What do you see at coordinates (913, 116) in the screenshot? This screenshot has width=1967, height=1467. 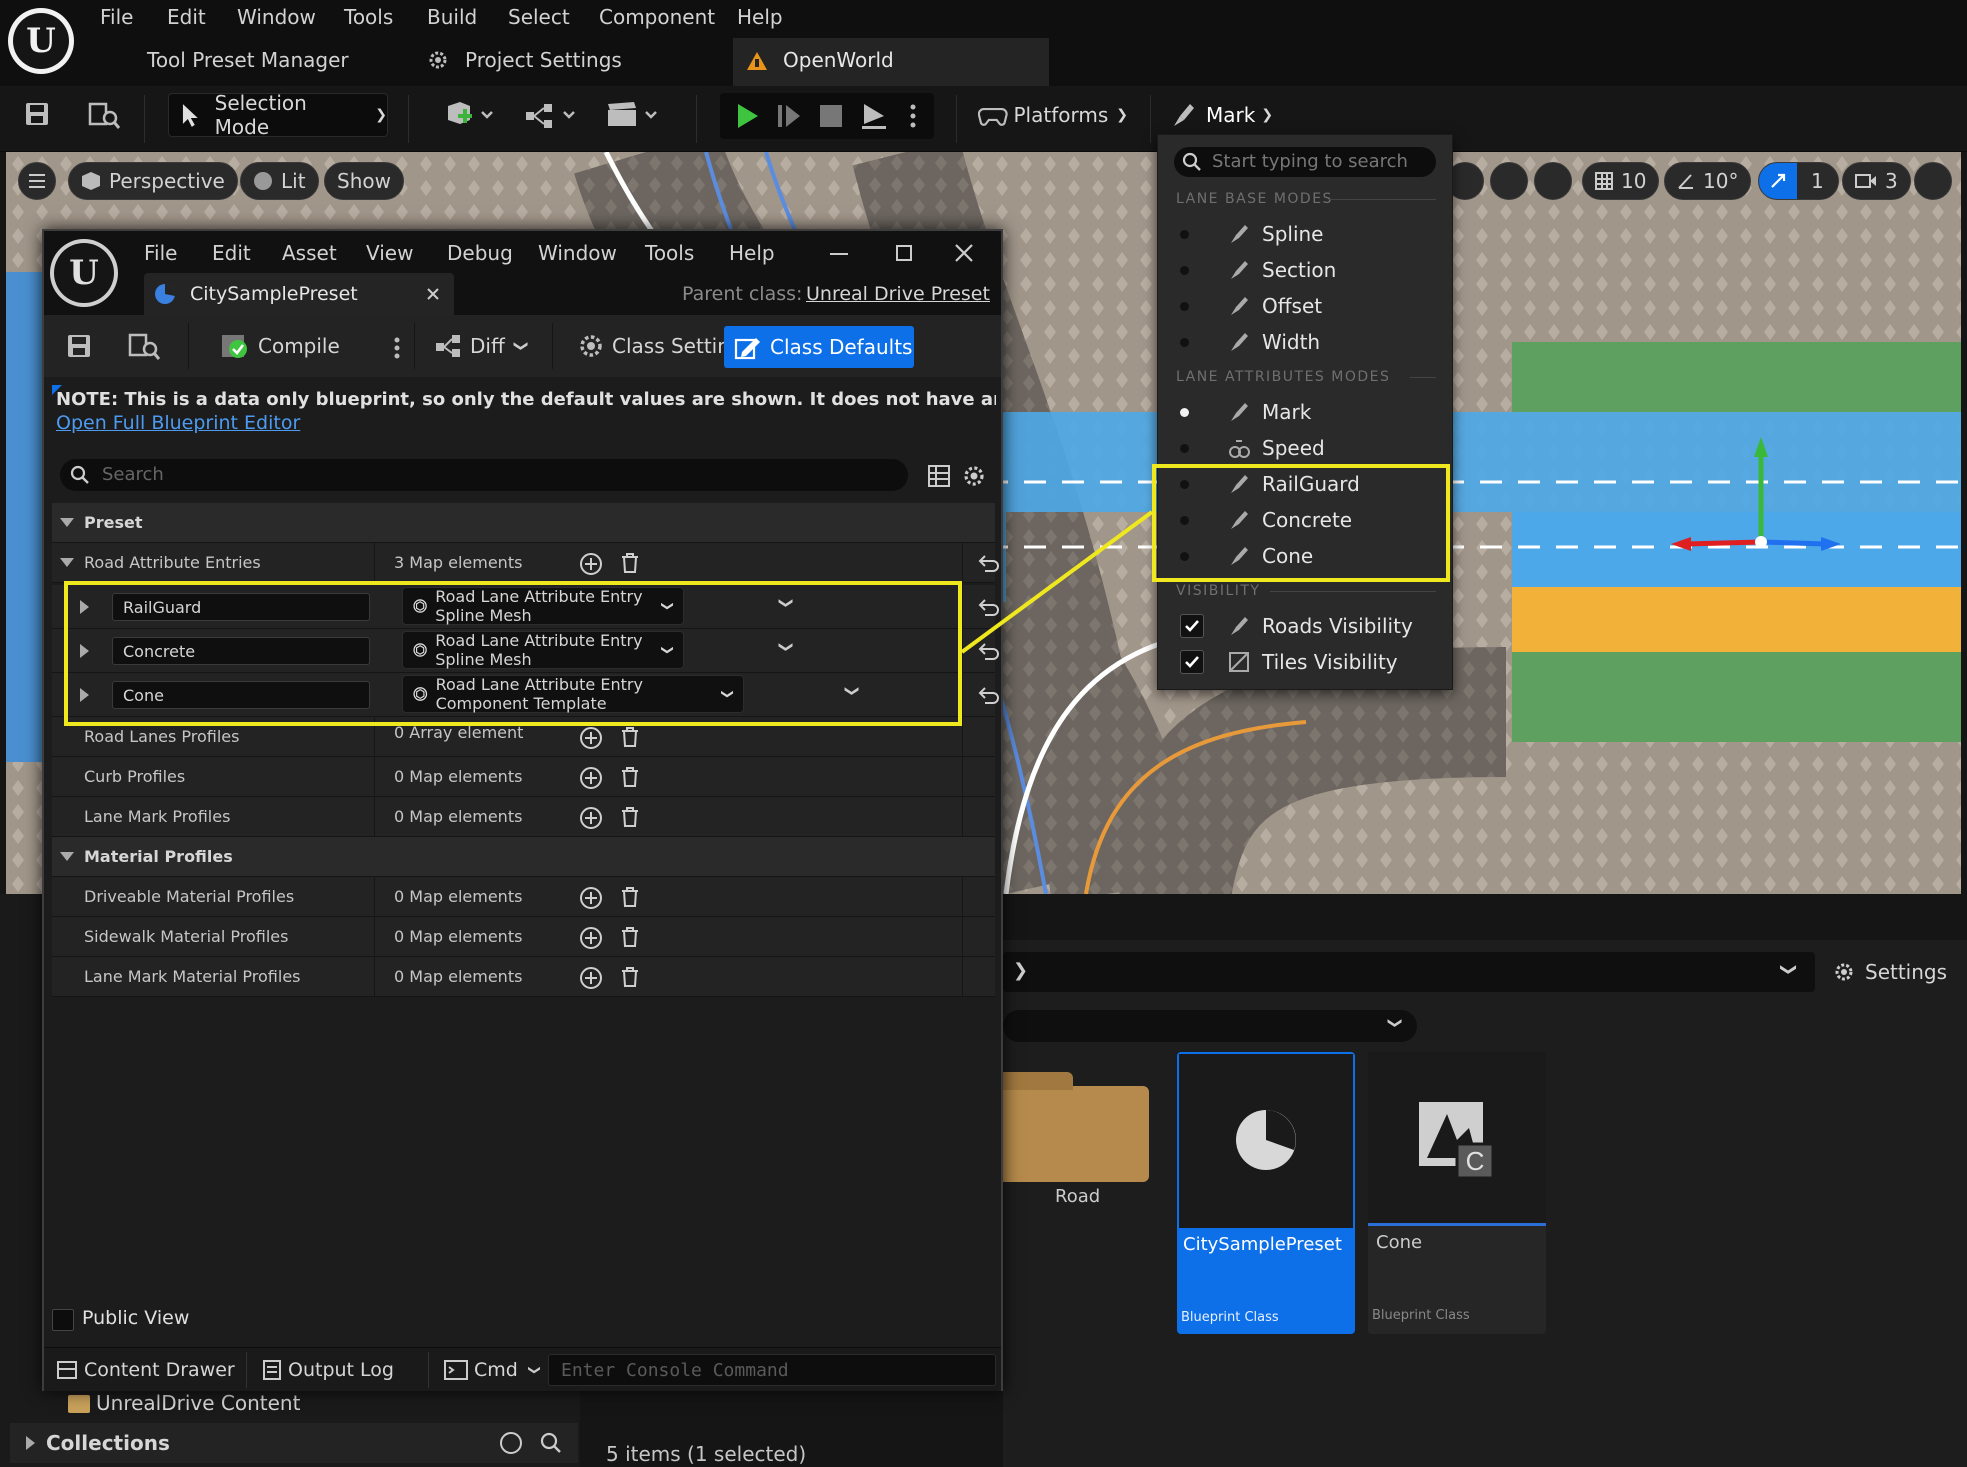 I see `more-options-icon` at bounding box center [913, 116].